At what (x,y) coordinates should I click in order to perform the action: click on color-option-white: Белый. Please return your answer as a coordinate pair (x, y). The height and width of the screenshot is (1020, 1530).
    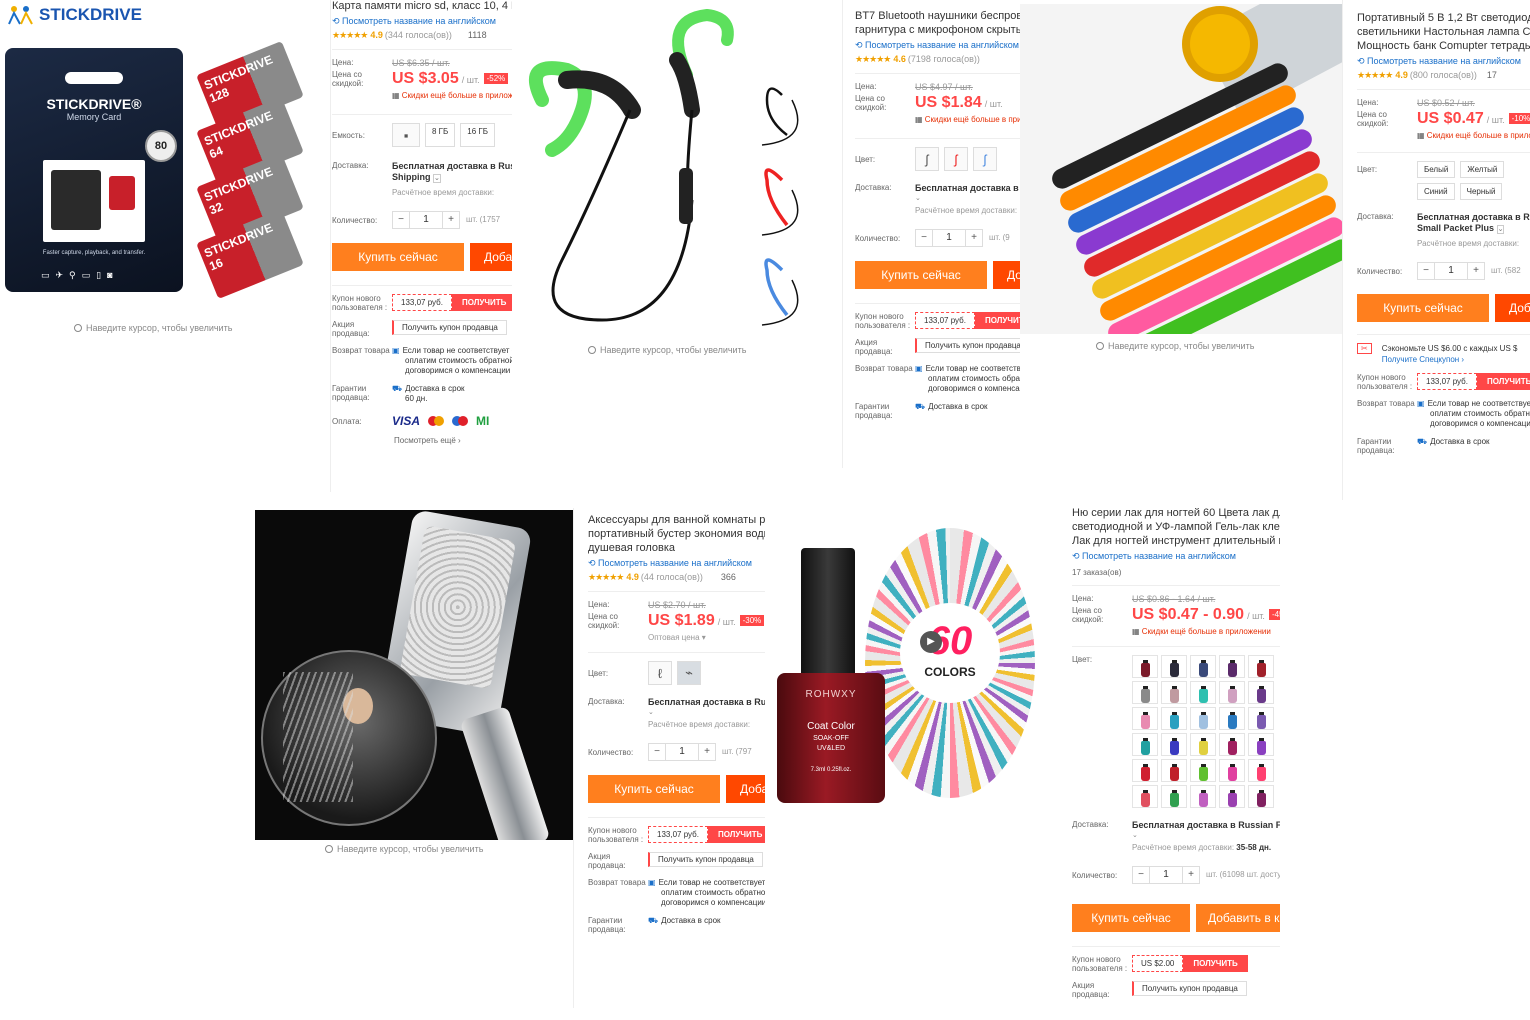
    Looking at the image, I should click on (1436, 169).